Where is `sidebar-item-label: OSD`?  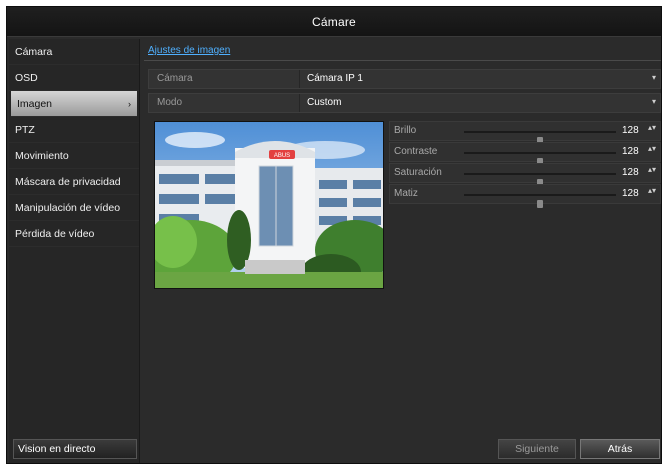
sidebar-item-label: OSD is located at coordinates (26, 78).